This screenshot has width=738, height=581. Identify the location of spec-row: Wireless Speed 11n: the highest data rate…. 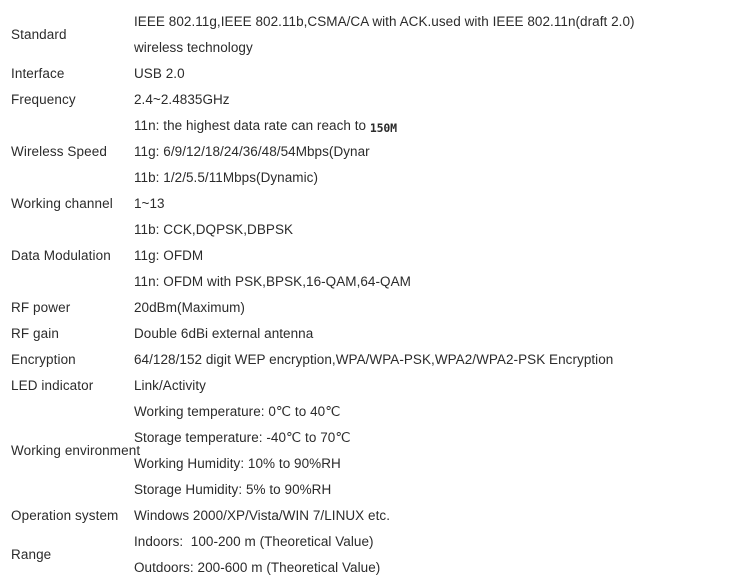
(369, 152).